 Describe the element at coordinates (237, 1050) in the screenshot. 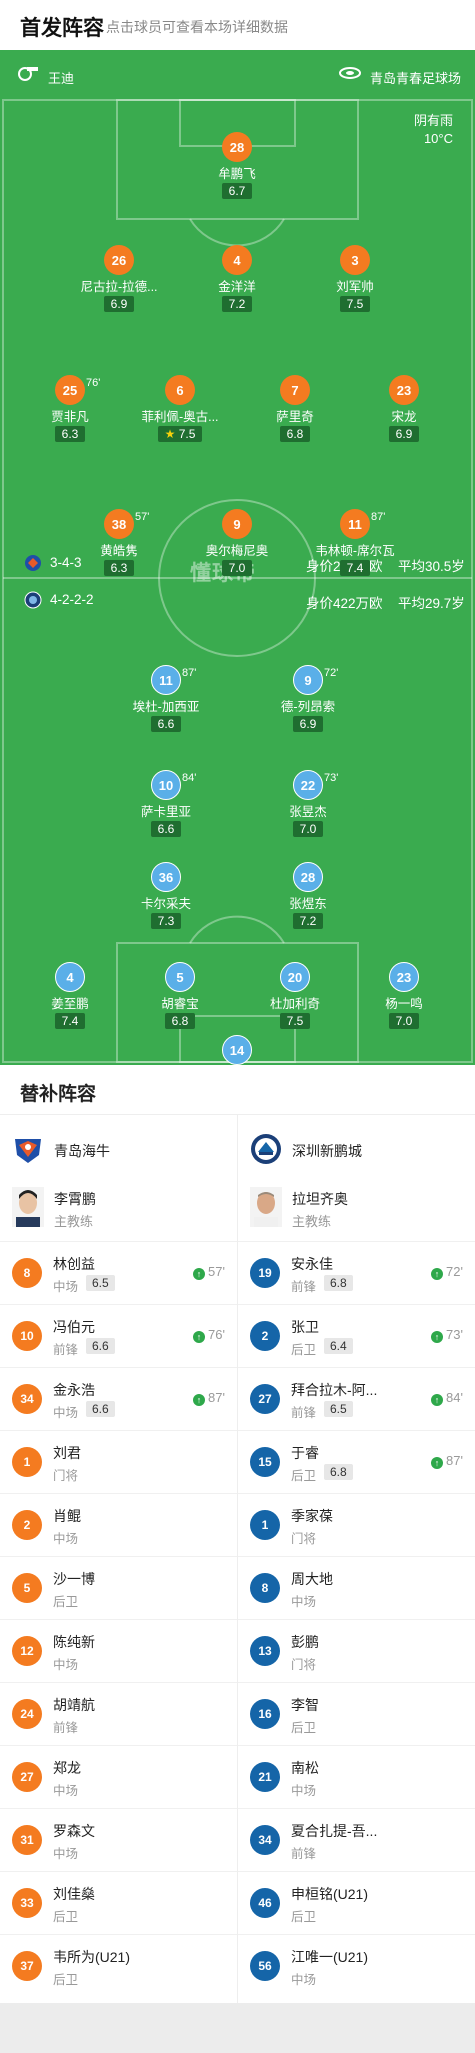

I see `away-player: 14赵石6.3` at that location.